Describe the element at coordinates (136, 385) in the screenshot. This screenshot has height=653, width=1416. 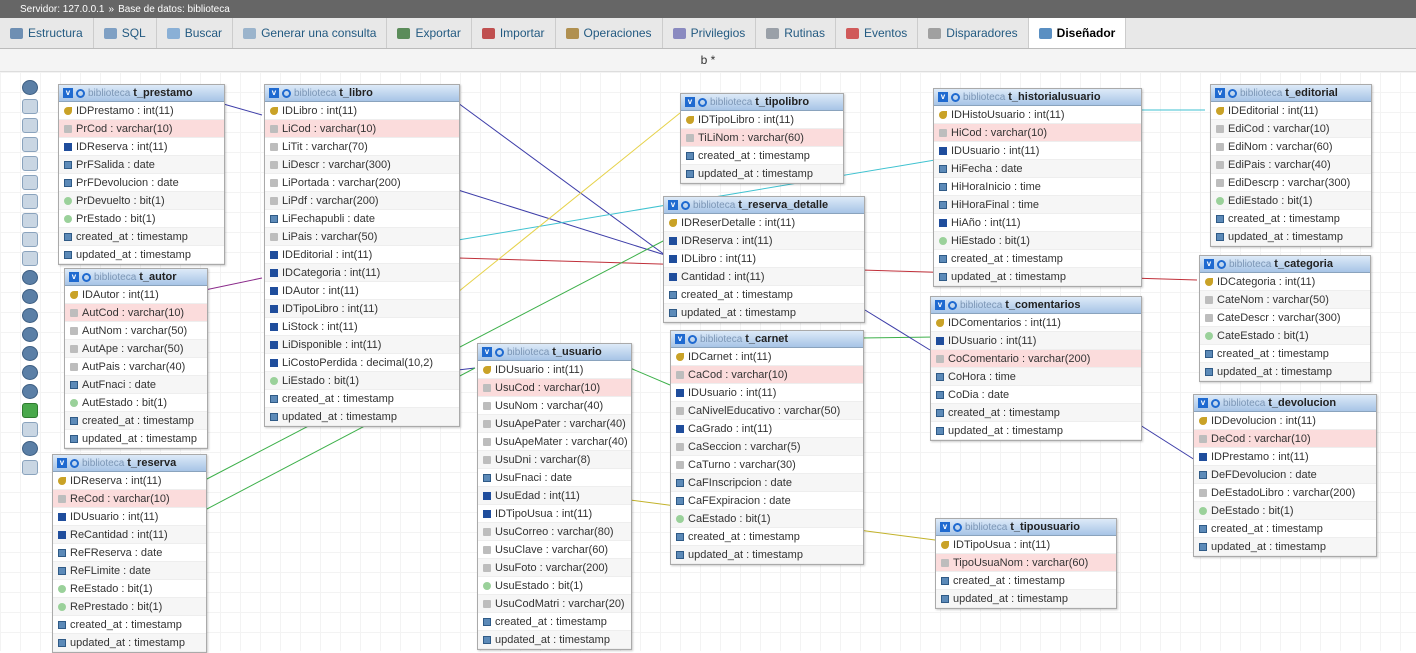
I see `column-row: AutFnaci : date` at that location.